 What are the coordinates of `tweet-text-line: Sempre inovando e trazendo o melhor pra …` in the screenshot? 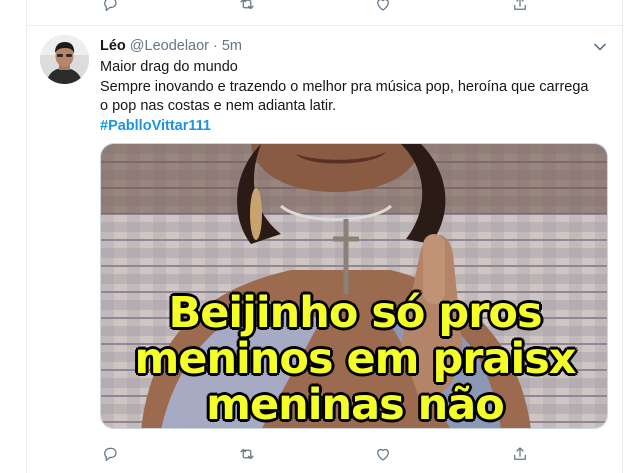 It's located at (344, 86).